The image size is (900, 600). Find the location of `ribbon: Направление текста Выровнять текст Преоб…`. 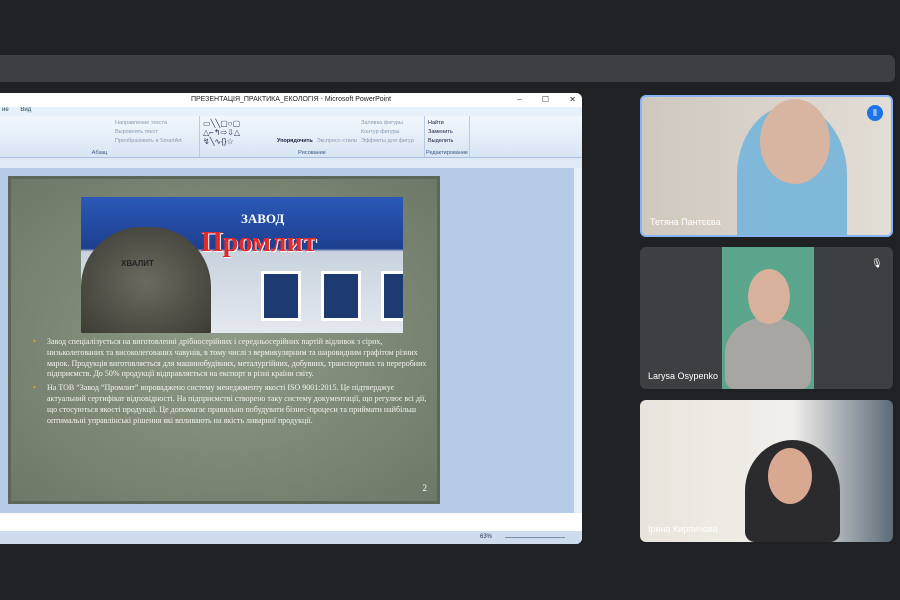

ribbon: Направление текста Выровнять текст Преоб… is located at coordinates (291, 137).